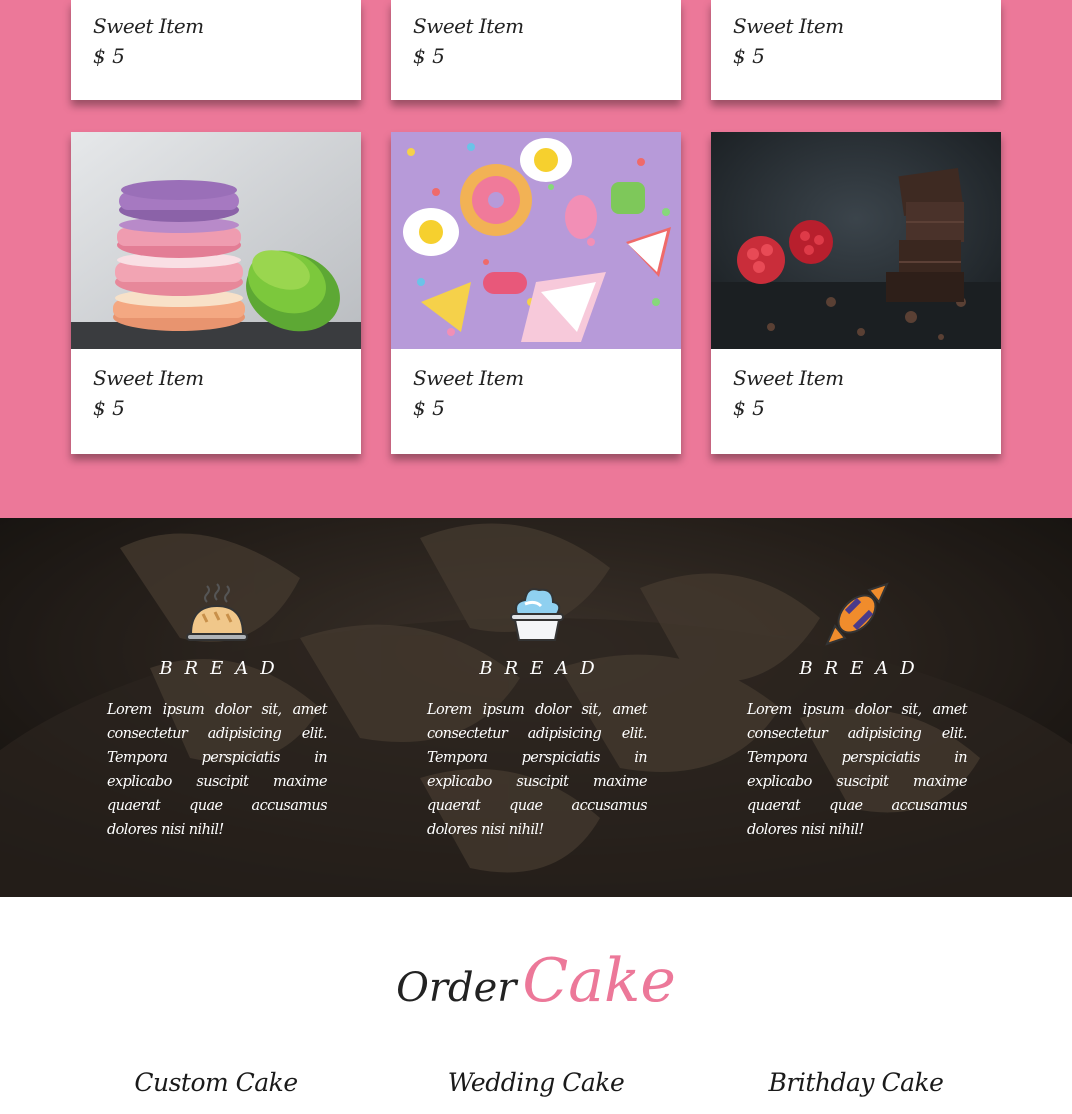 This screenshot has height=1114, width=1072. Describe the element at coordinates (217, 612) in the screenshot. I see `bread-icon` at that location.